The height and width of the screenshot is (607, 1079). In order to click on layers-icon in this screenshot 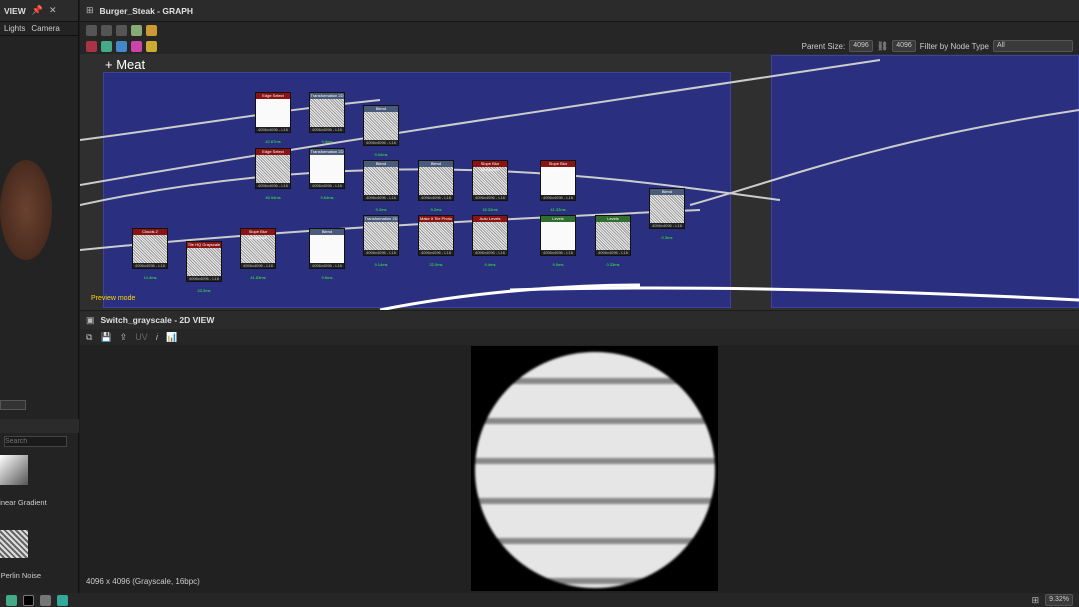, I will do `click(11, 600)`.